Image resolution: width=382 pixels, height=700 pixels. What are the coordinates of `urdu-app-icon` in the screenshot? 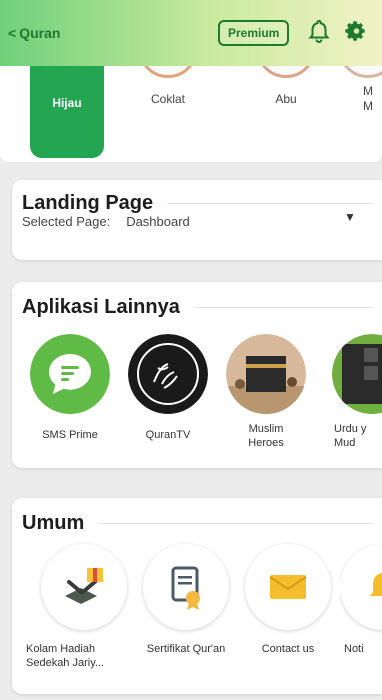 It's located at (357, 374).